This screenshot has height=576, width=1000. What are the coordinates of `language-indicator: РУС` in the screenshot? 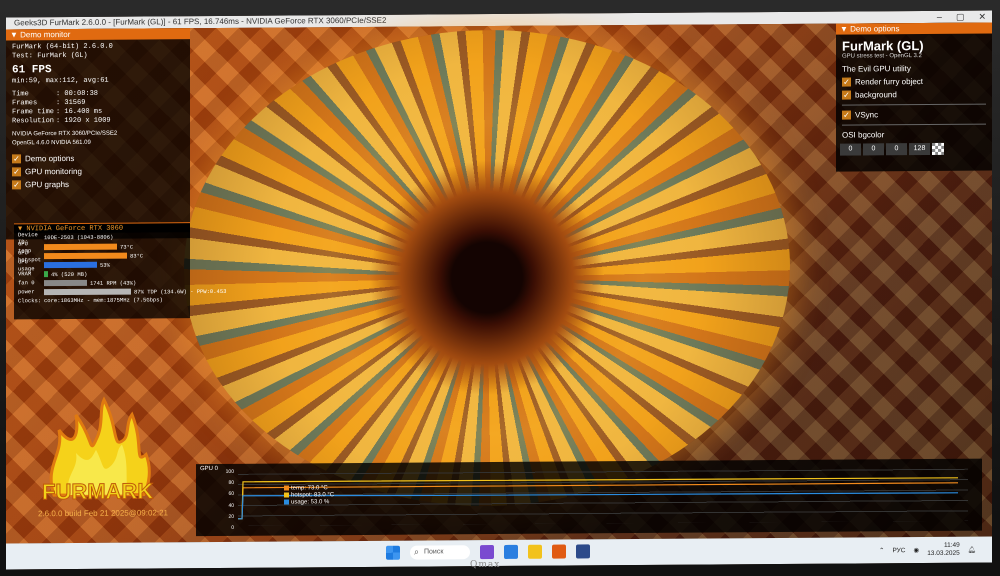 It's located at (898, 550).